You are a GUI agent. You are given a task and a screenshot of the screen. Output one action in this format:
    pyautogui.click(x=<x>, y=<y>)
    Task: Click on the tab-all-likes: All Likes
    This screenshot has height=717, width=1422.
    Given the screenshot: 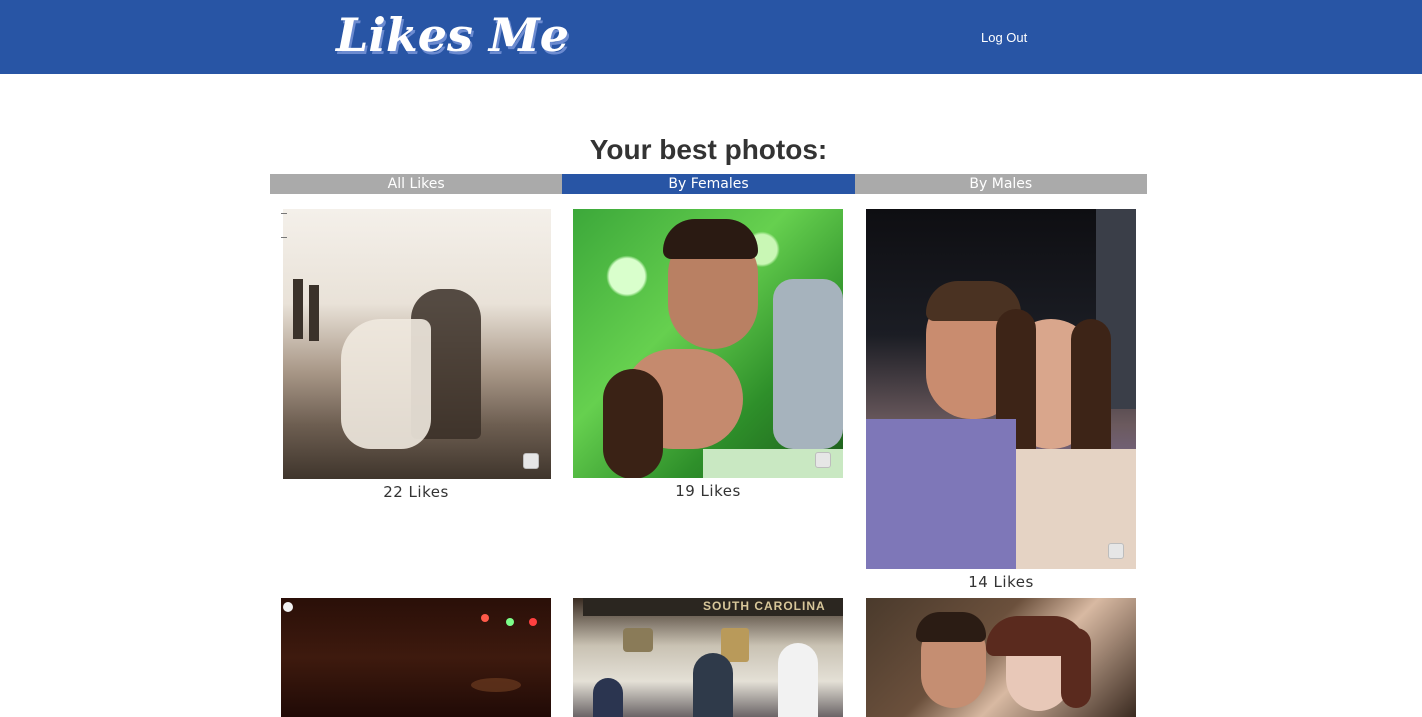 What is the action you would take?
    pyautogui.click(x=416, y=184)
    